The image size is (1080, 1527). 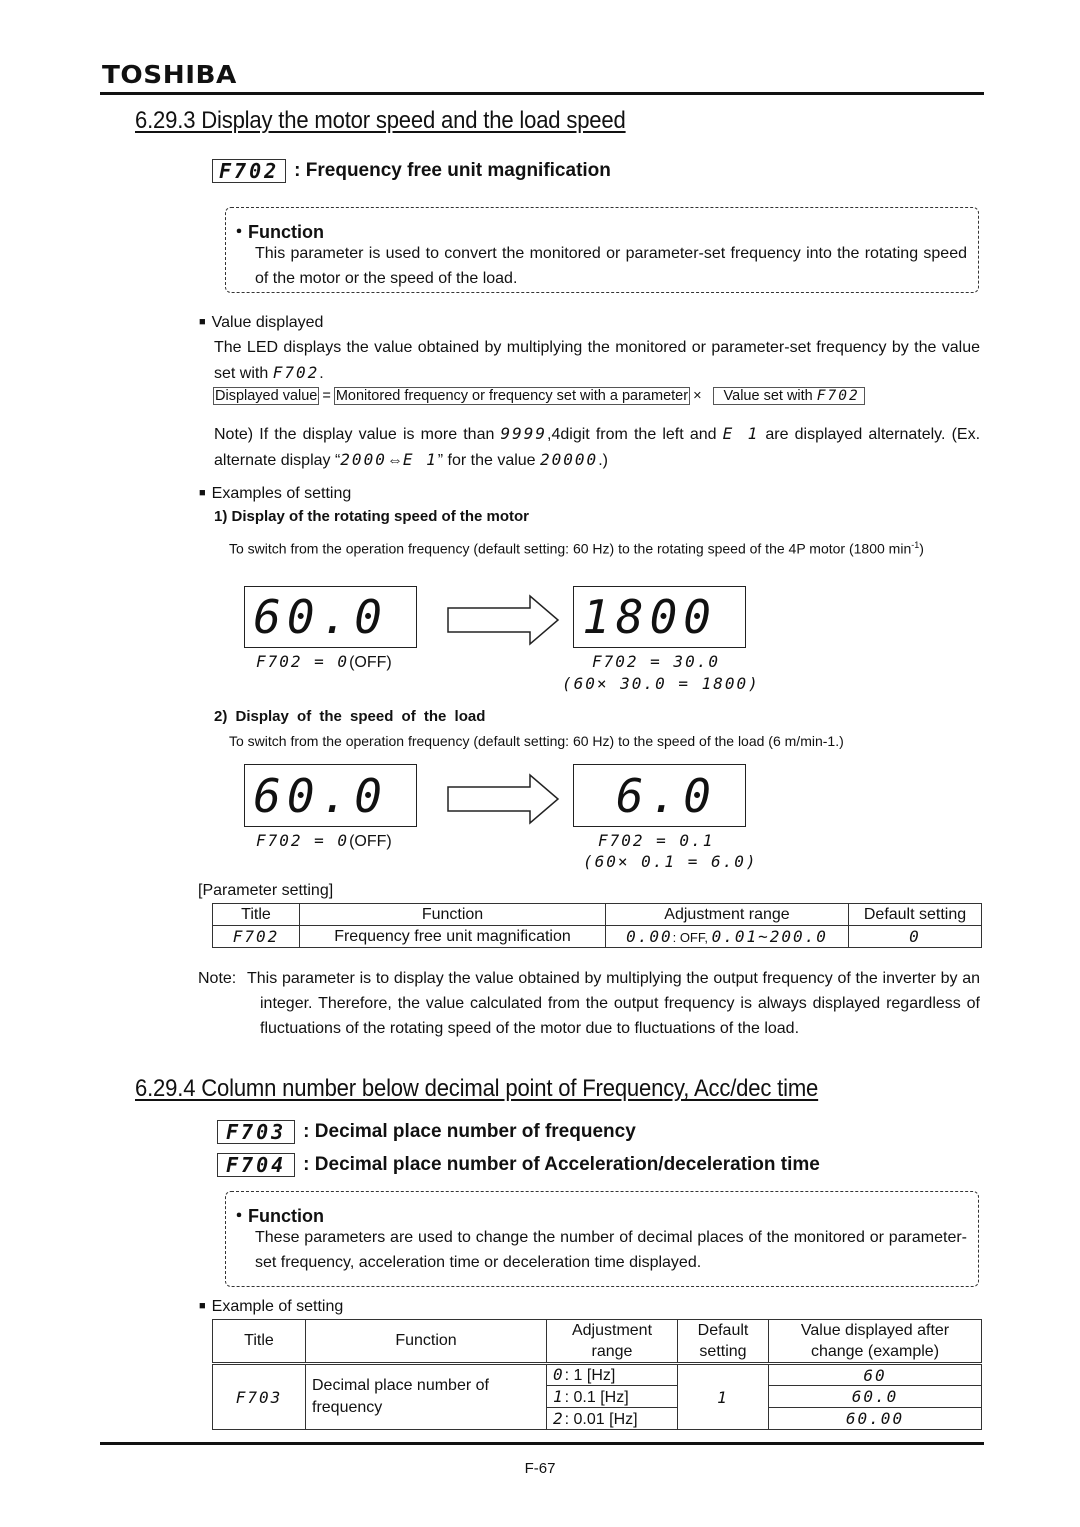 I want to click on cell-default: 0, so click(x=915, y=936).